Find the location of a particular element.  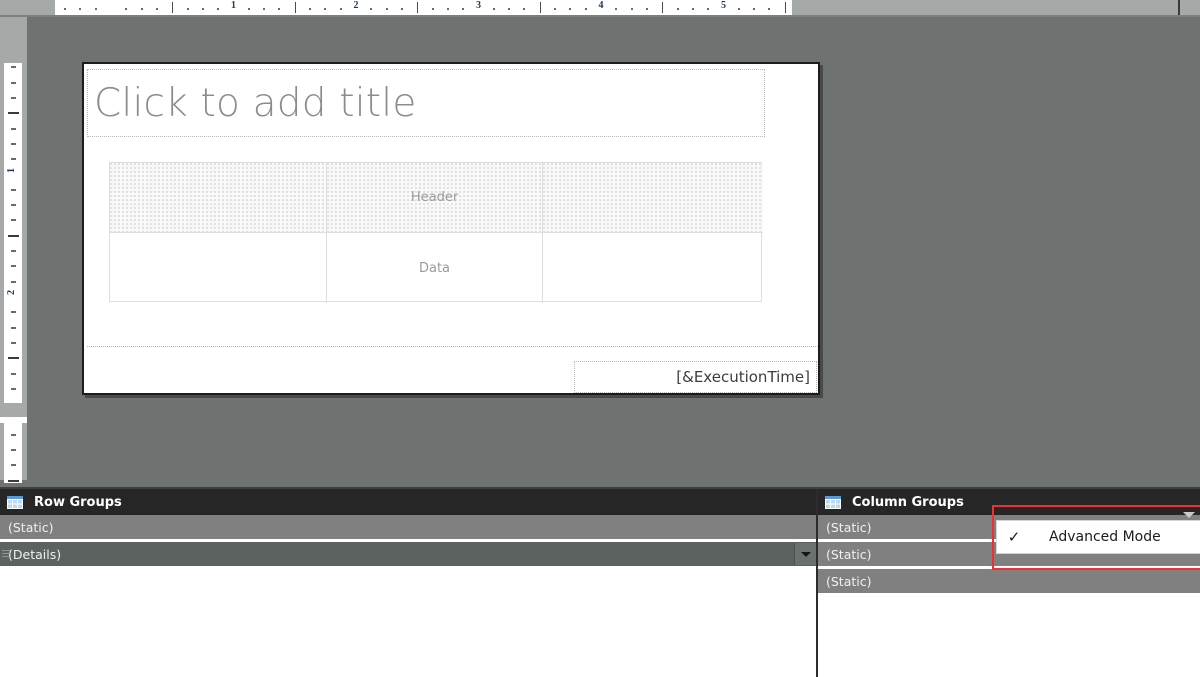

execution-time-text: [&ExecutionTime] is located at coordinates (743, 377).